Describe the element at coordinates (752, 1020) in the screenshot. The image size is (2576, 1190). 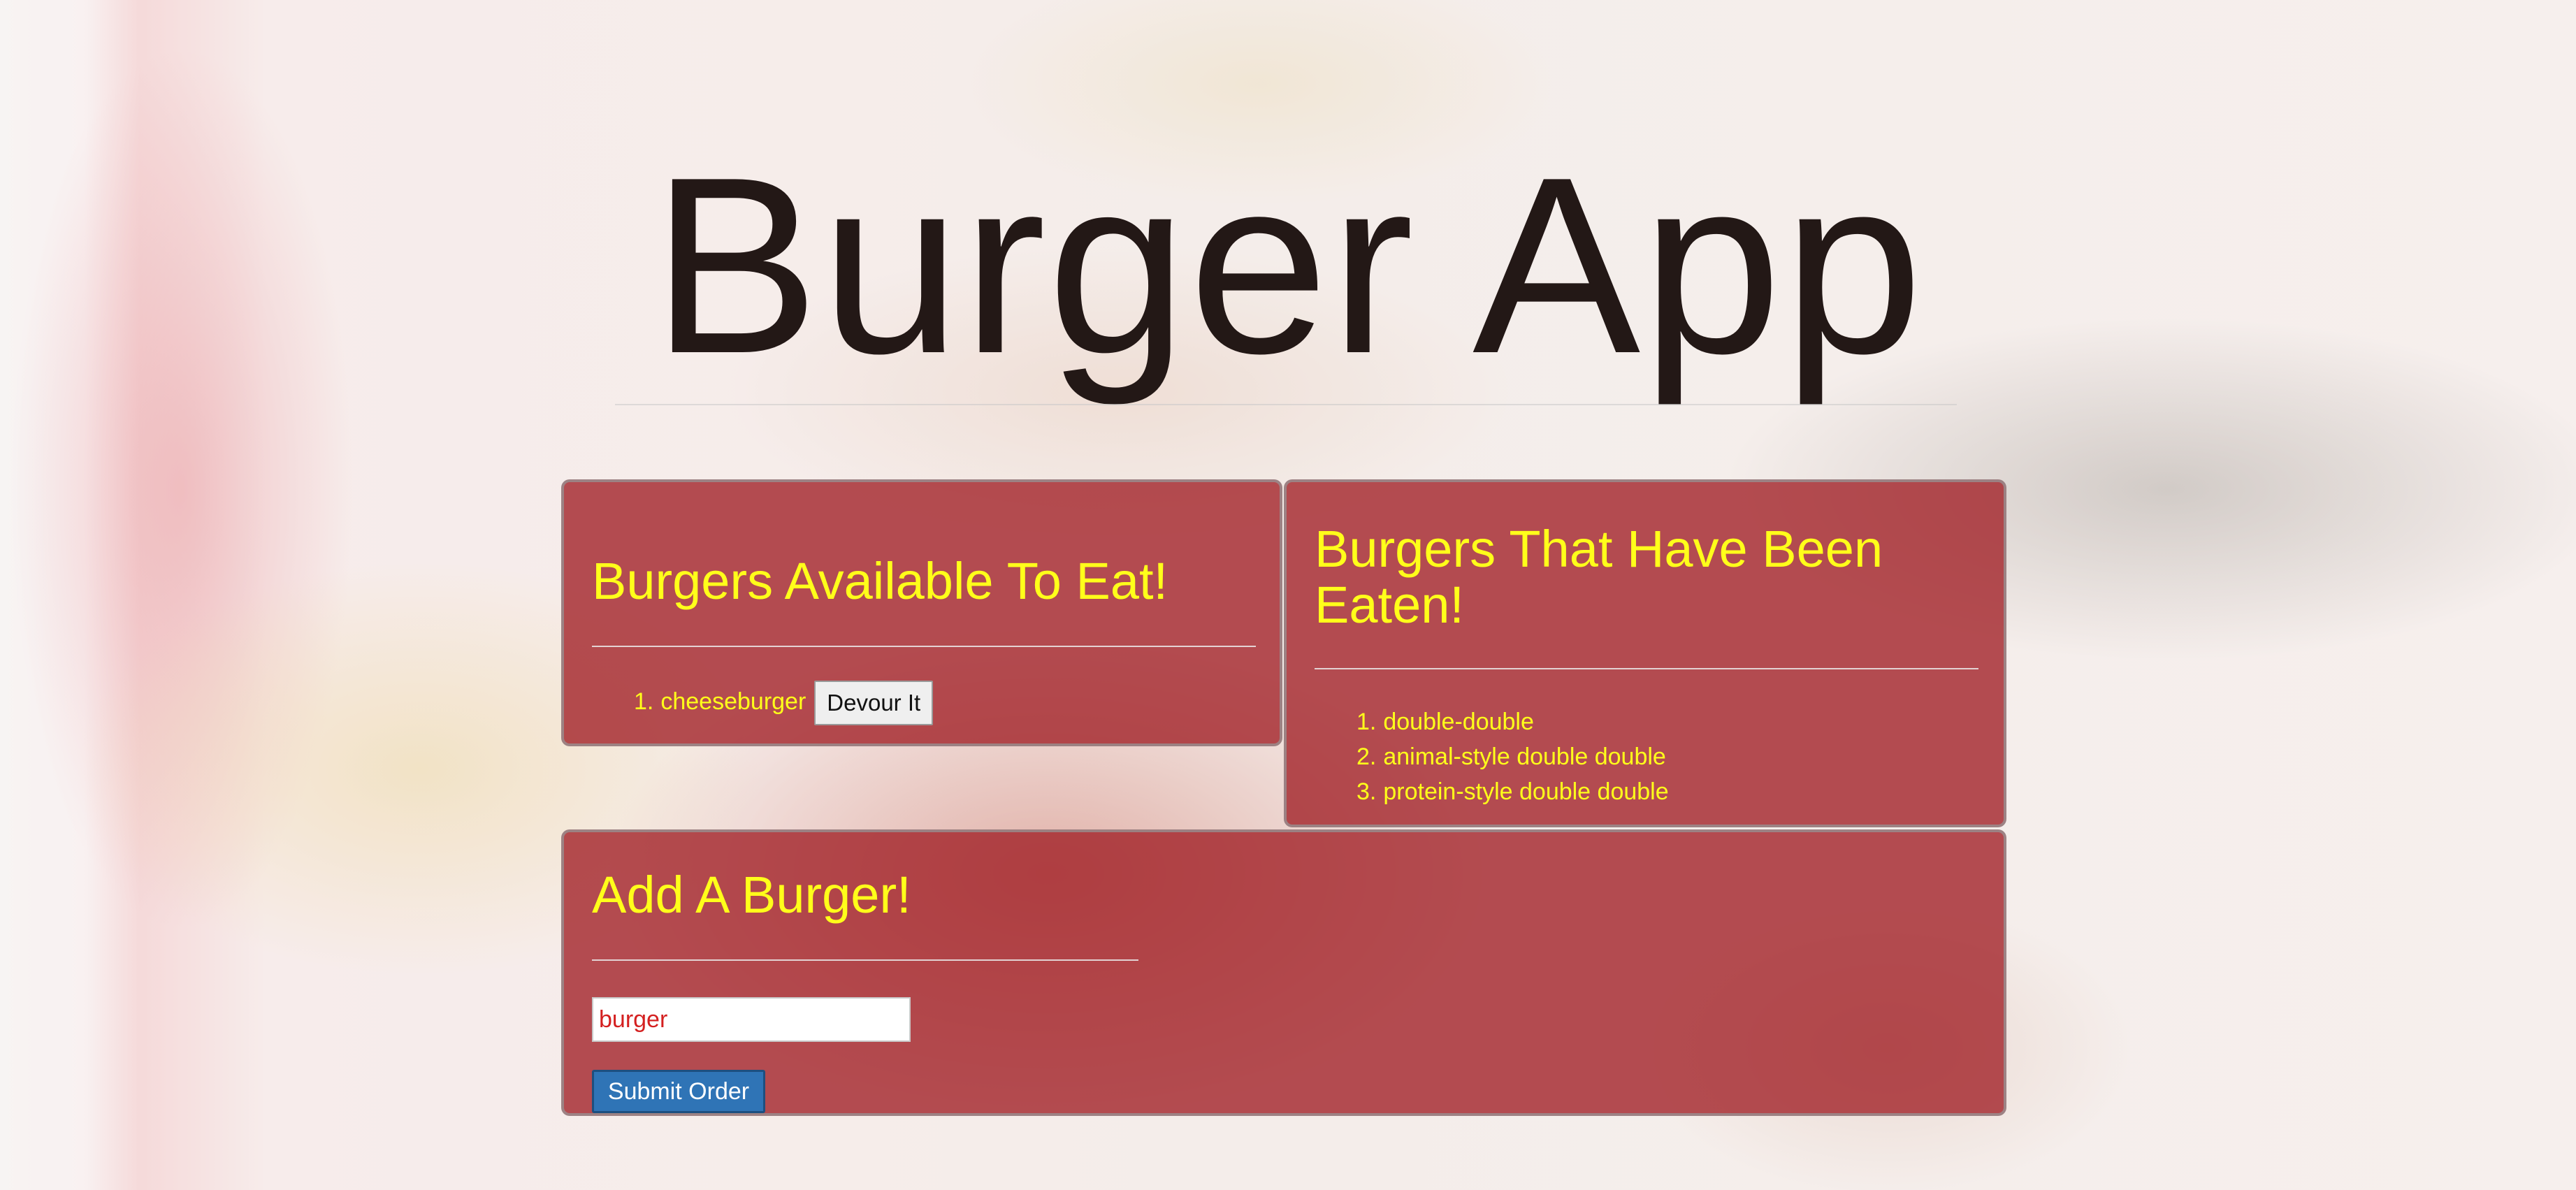
I see `burger-name-input` at that location.